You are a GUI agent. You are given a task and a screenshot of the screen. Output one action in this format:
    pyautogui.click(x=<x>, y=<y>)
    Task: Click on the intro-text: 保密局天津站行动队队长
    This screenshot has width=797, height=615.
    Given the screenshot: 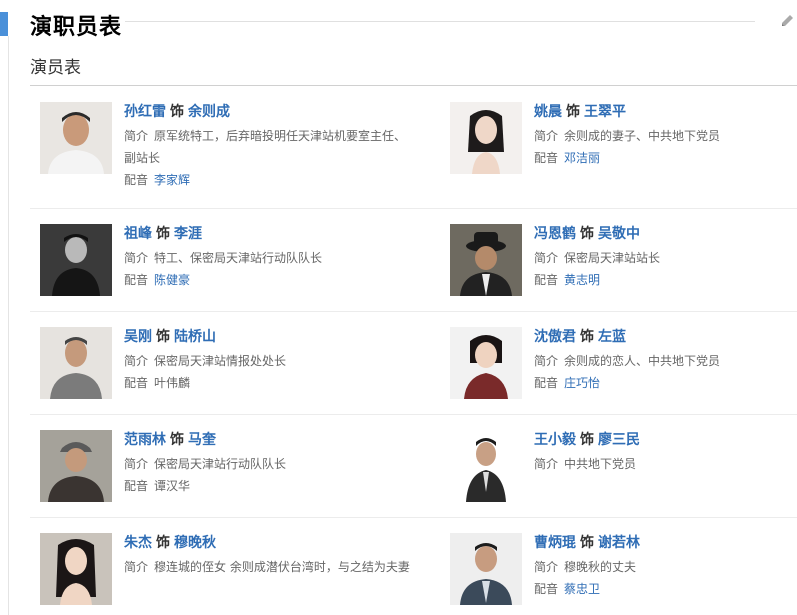 What is the action you would take?
    pyautogui.click(x=220, y=464)
    